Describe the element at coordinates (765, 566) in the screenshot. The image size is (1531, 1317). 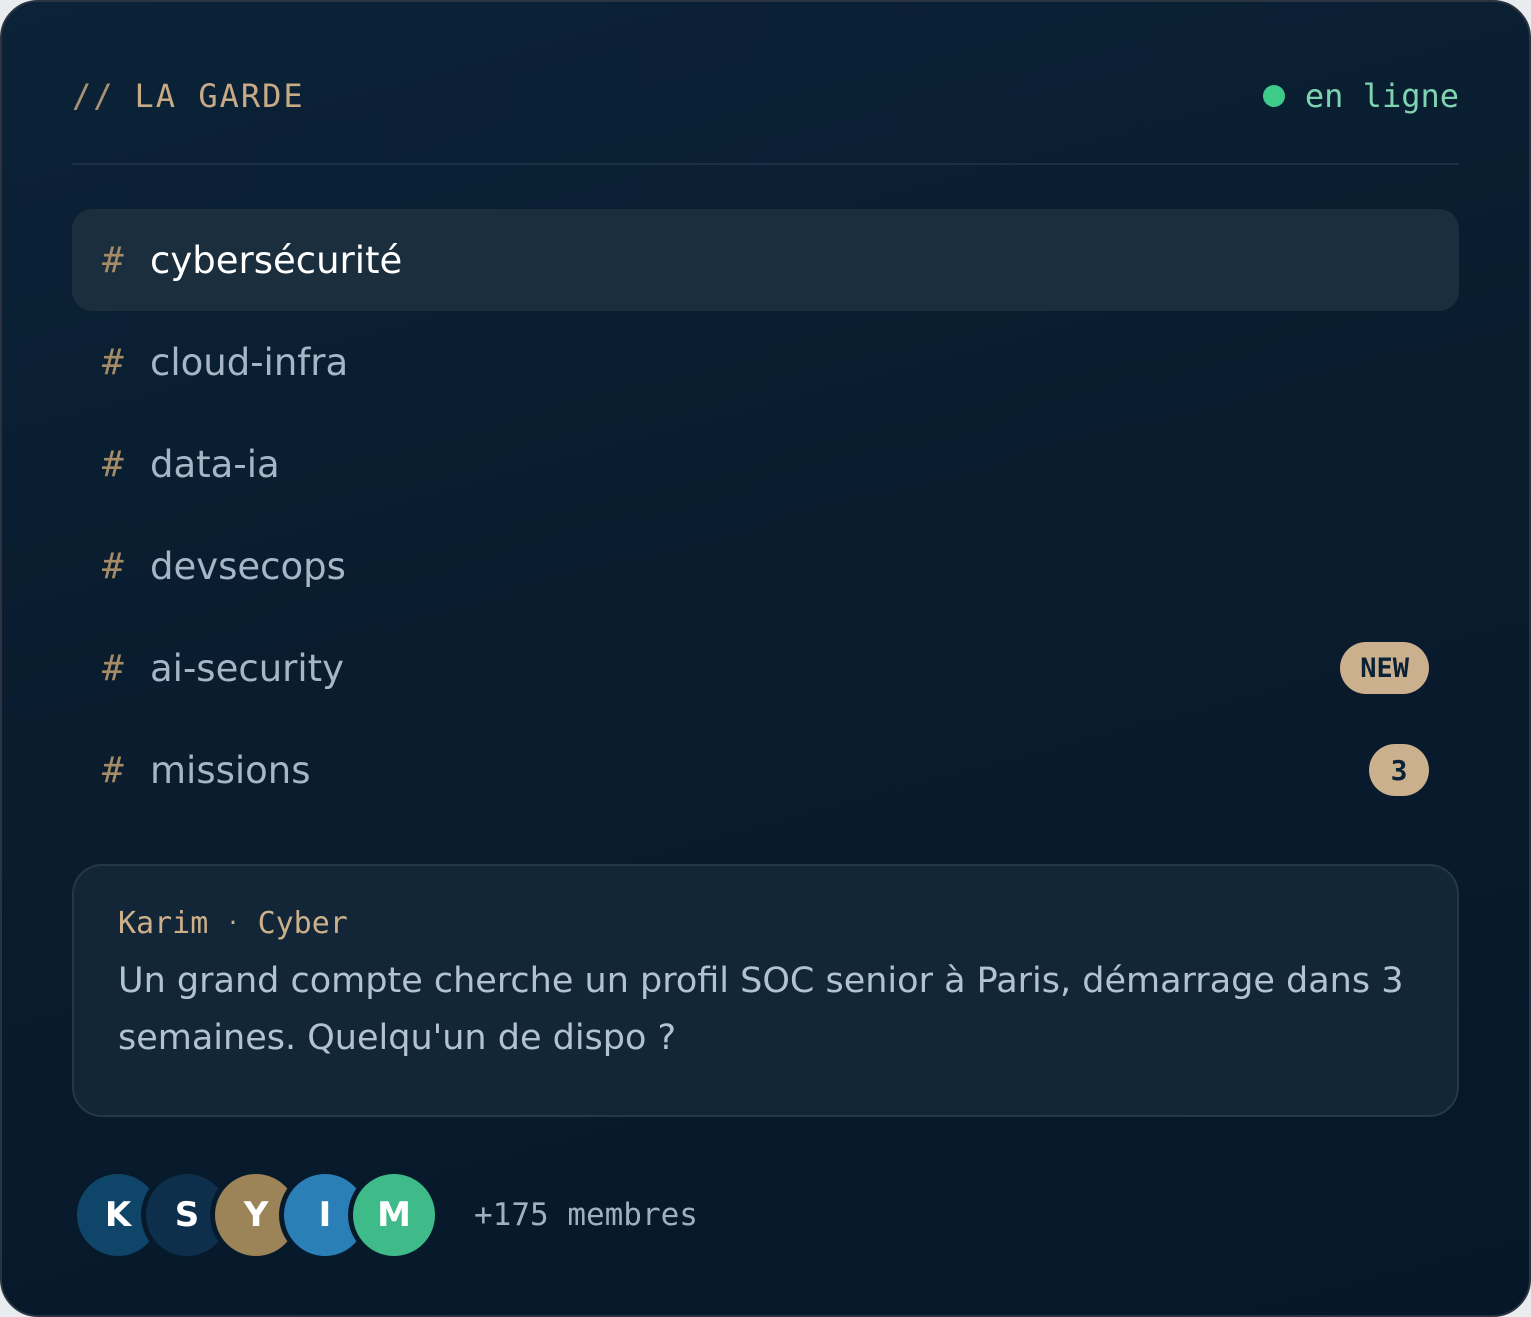
I see `channel-item-devsecops: # devsecops` at that location.